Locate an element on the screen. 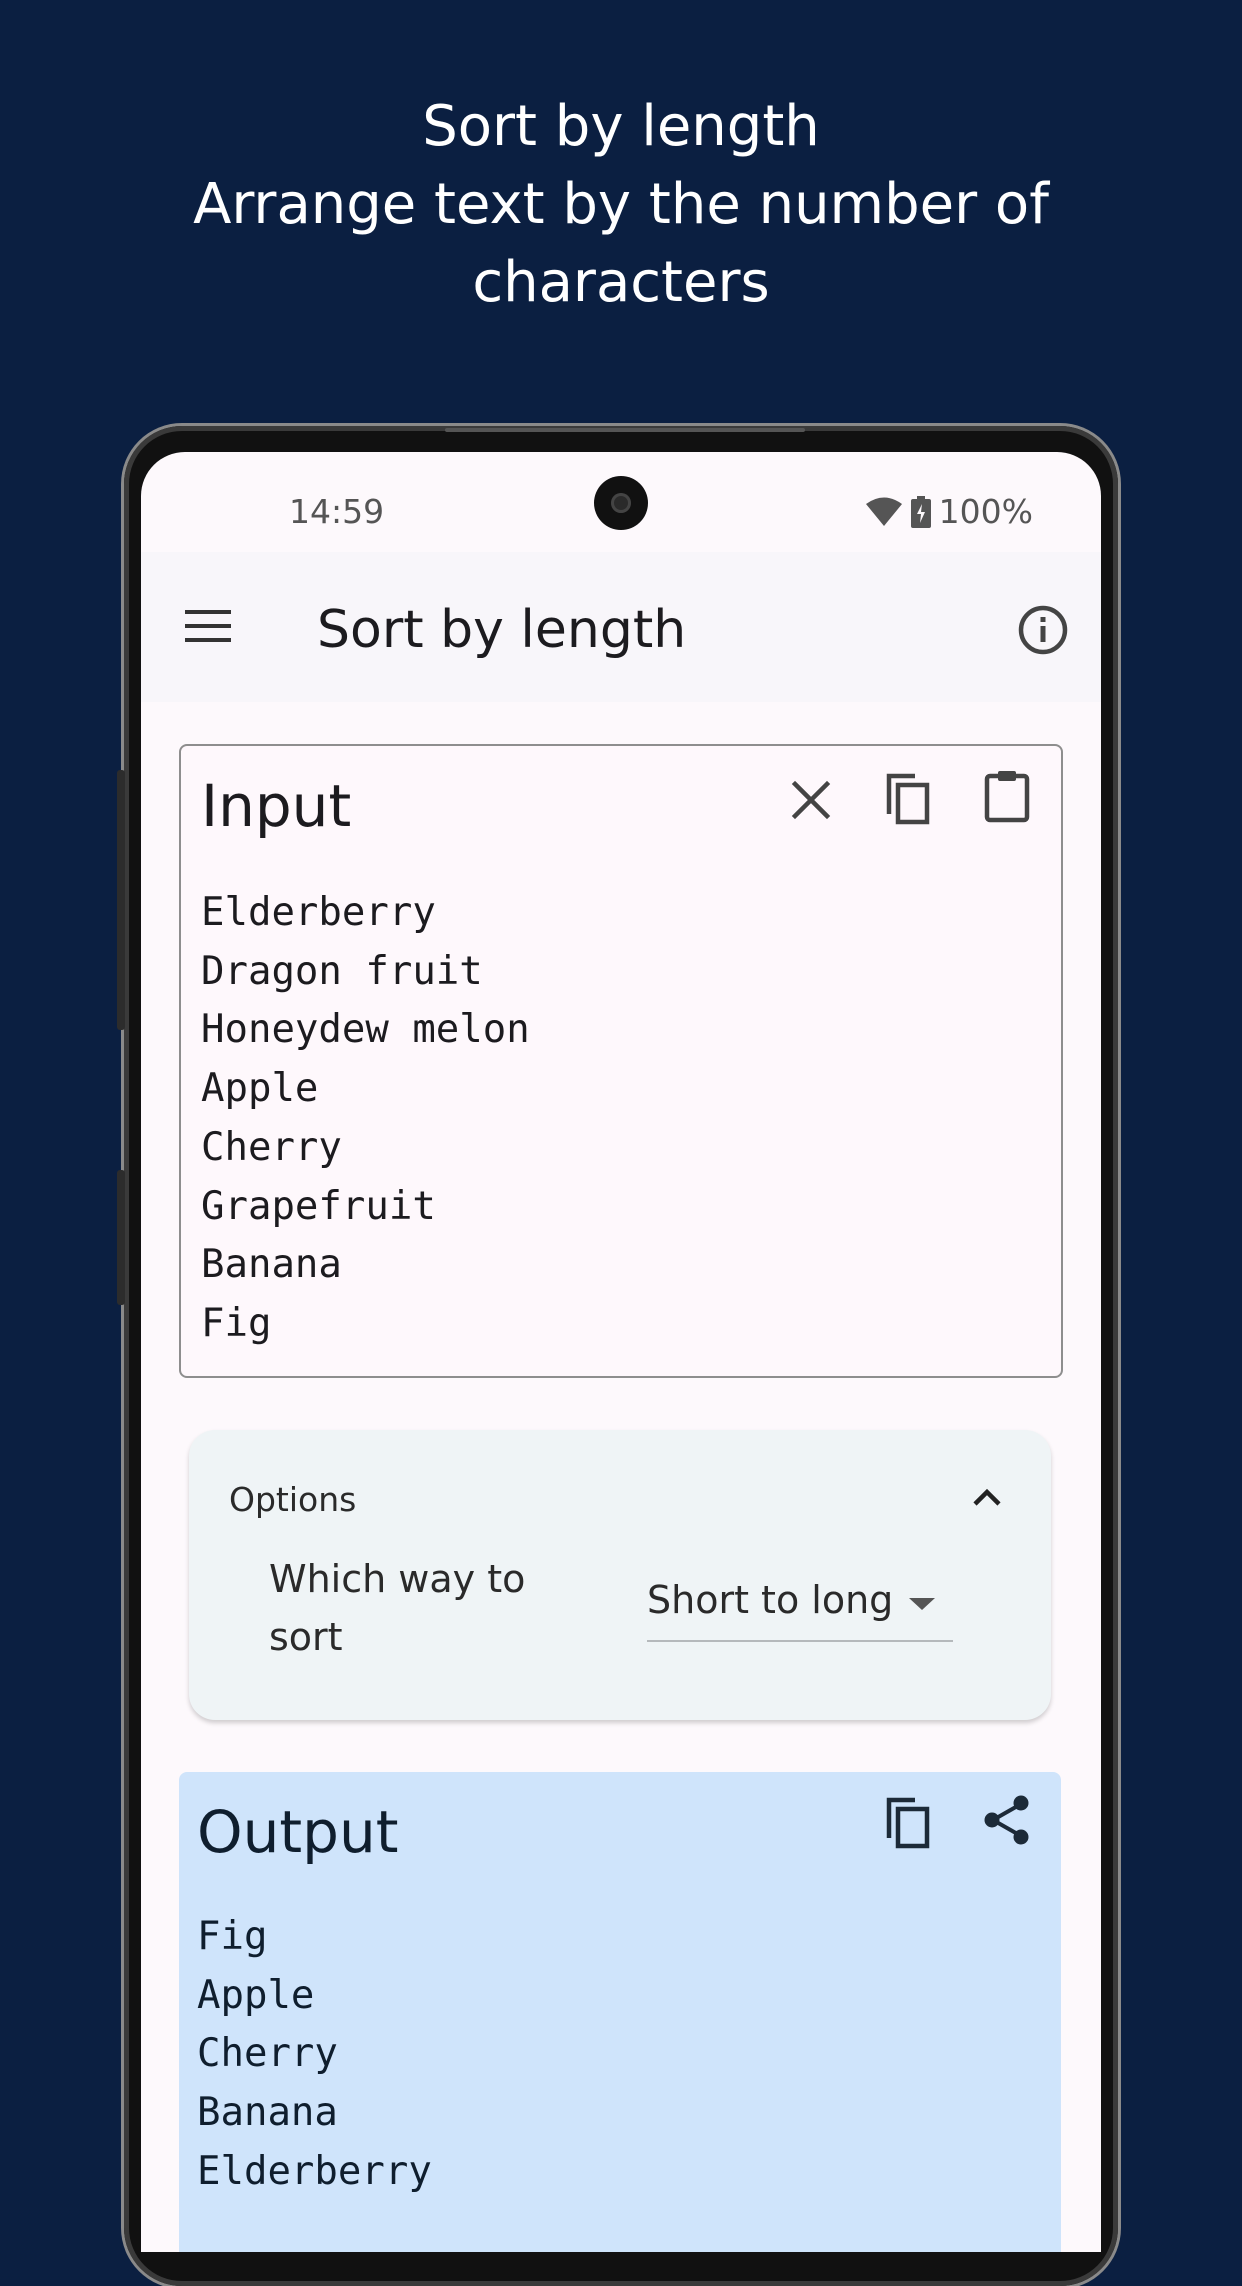 The height and width of the screenshot is (2286, 1242). output-text: Fig Apple Cherry Banana Elderberry is located at coordinates (314, 2055).